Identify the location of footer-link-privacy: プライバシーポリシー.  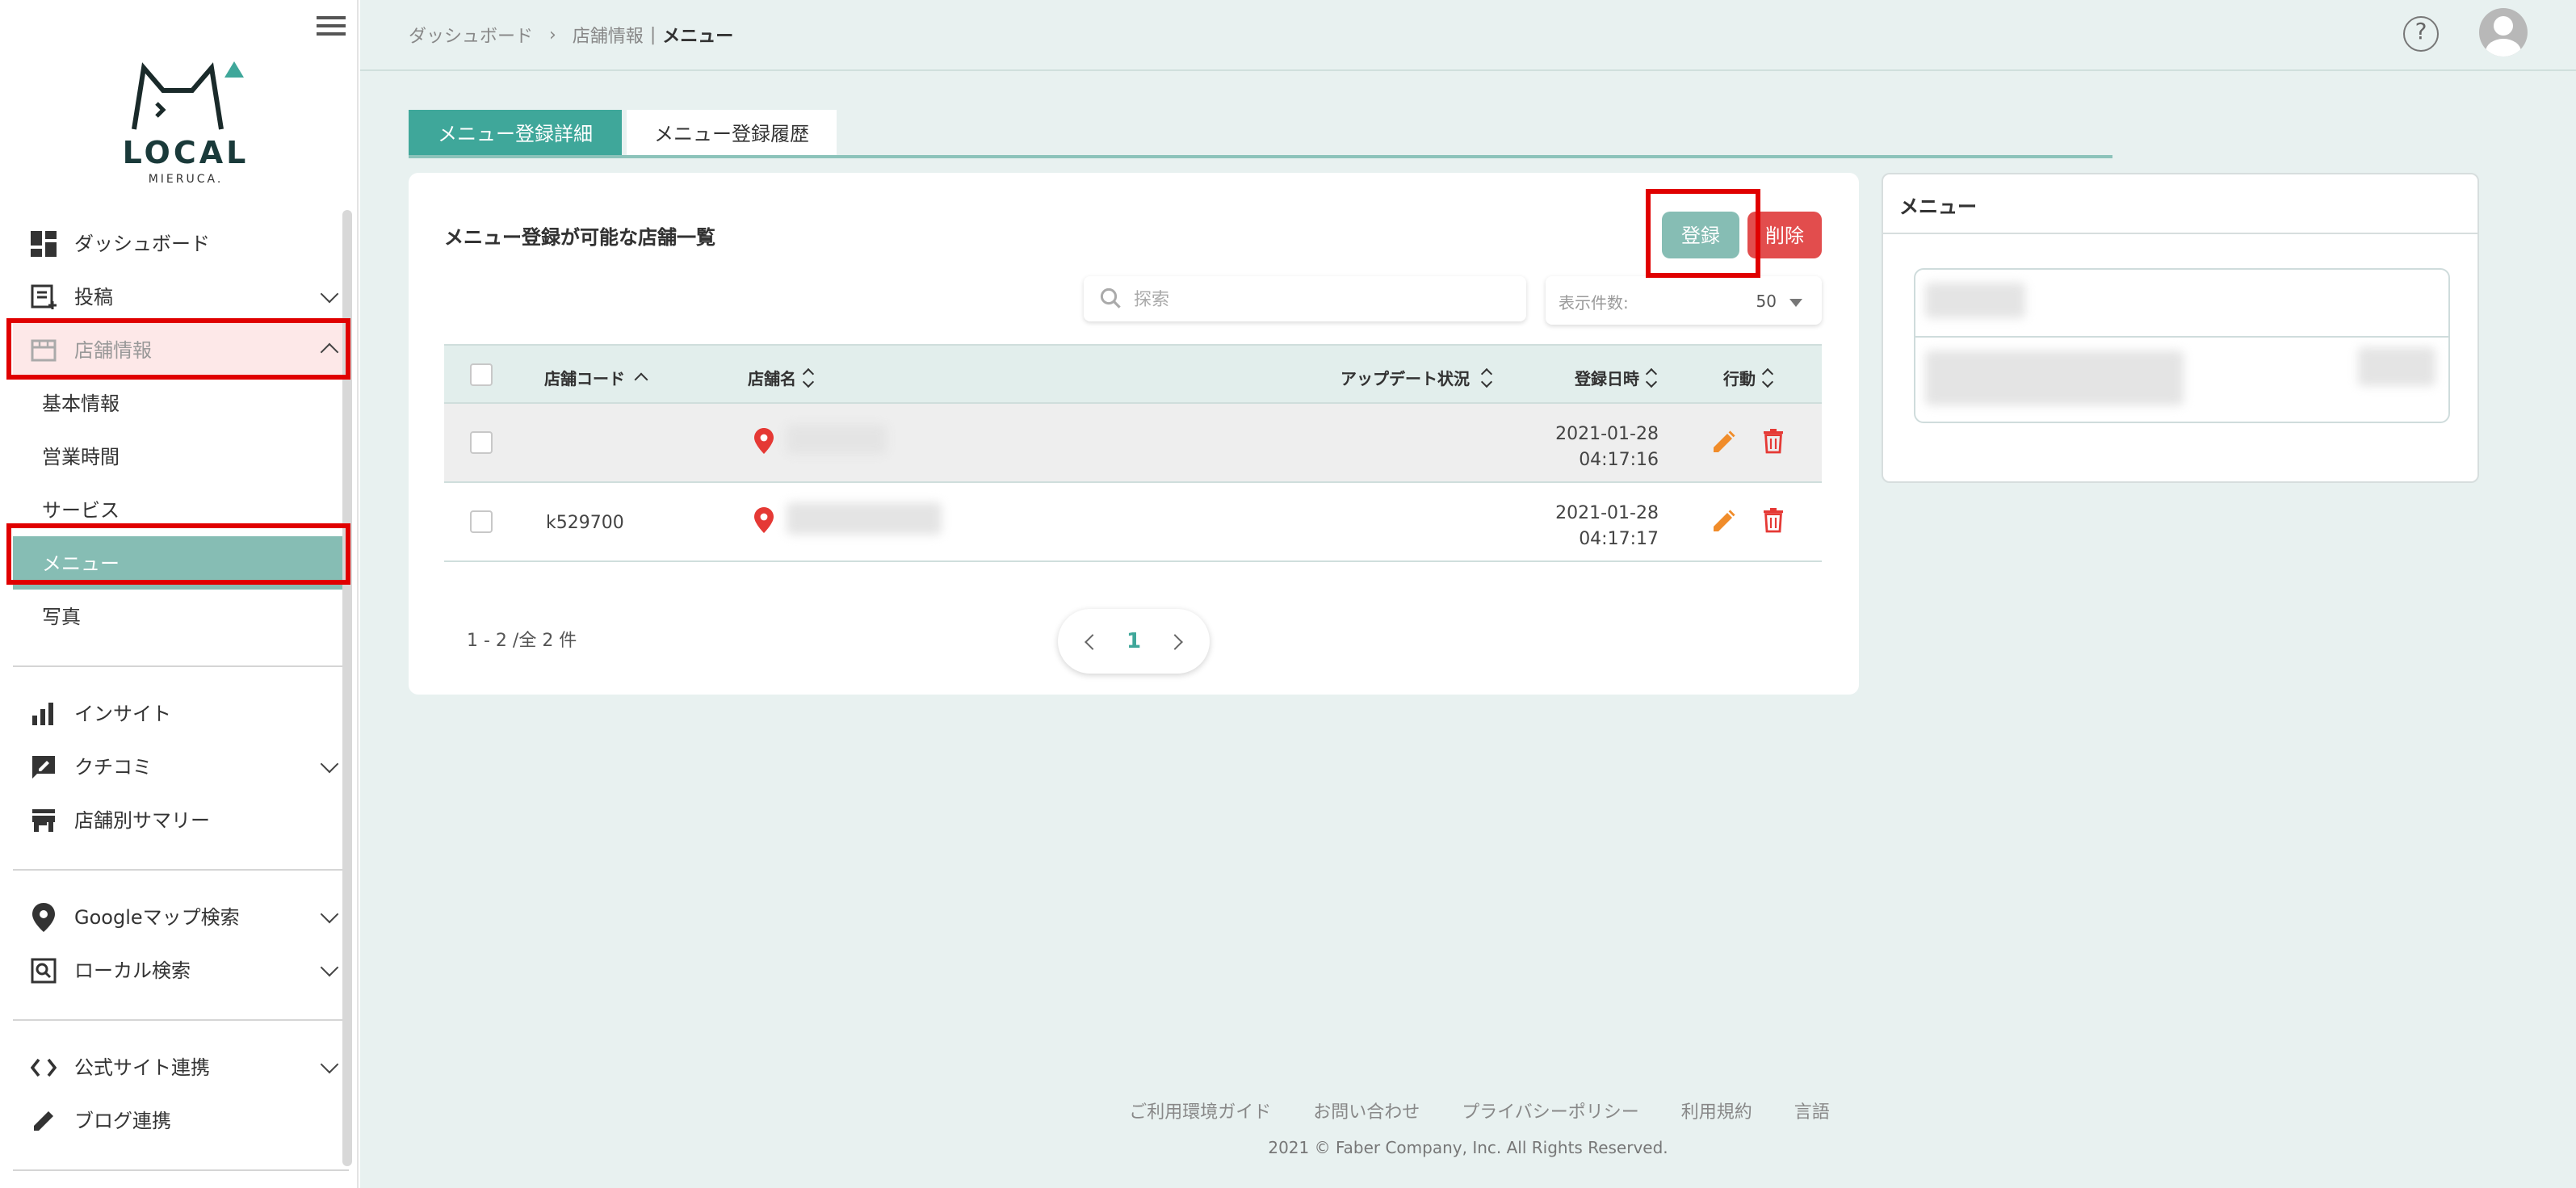
(1551, 1111).